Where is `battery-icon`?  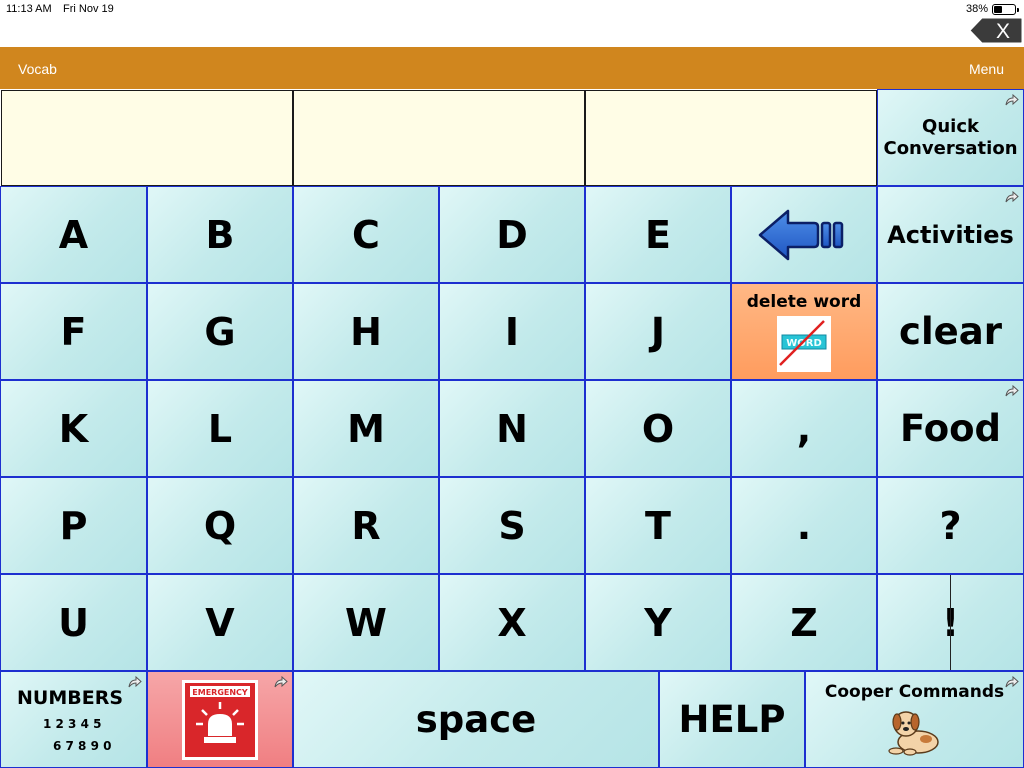 battery-icon is located at coordinates (1005, 9).